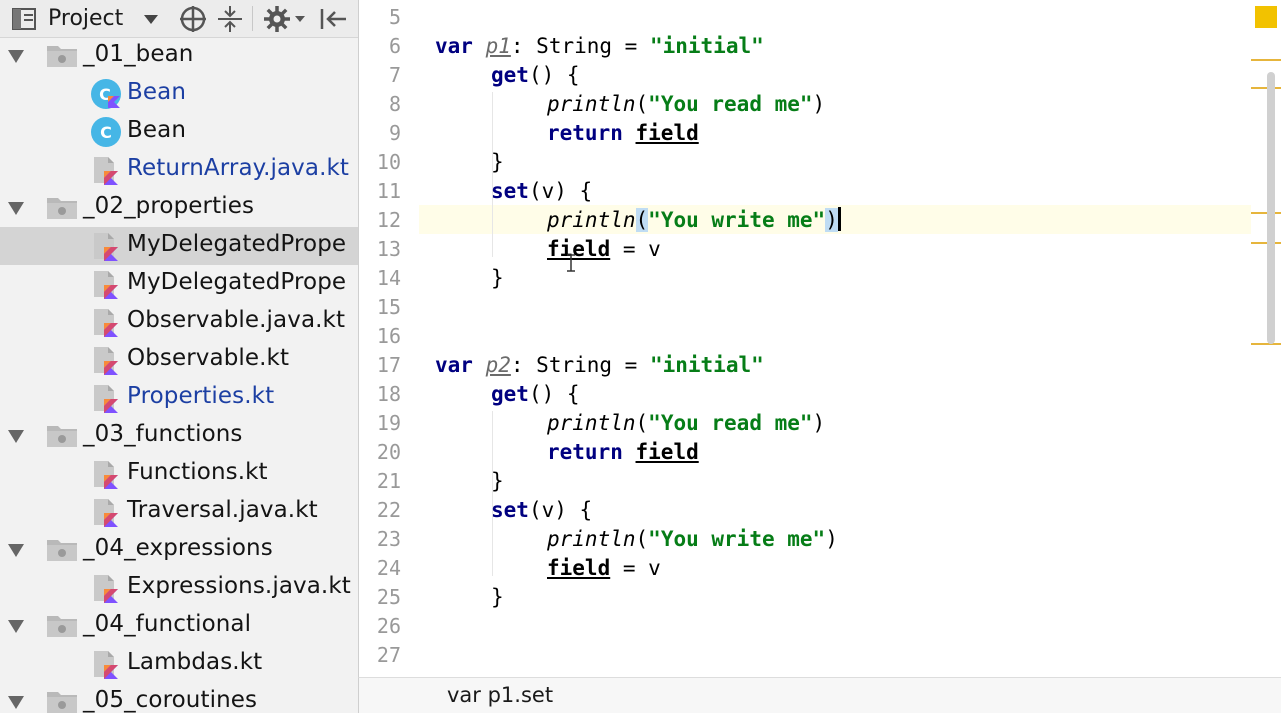 The width and height of the screenshot is (1281, 713). What do you see at coordinates (106, 93) in the screenshot?
I see `kotlin-class-icon: C` at bounding box center [106, 93].